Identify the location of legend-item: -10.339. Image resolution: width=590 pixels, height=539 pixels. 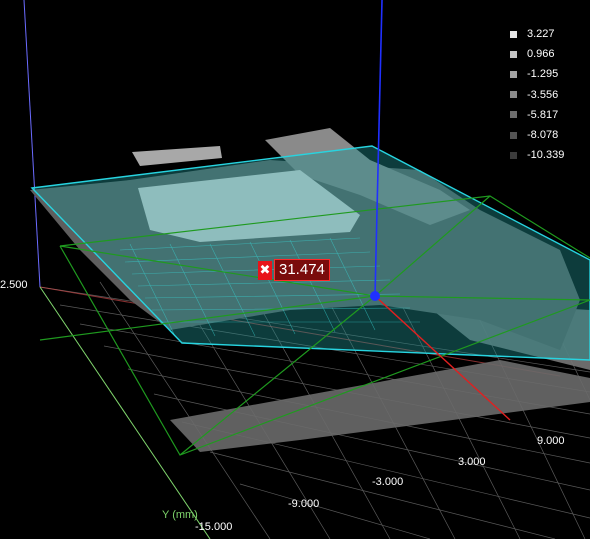
(541, 155).